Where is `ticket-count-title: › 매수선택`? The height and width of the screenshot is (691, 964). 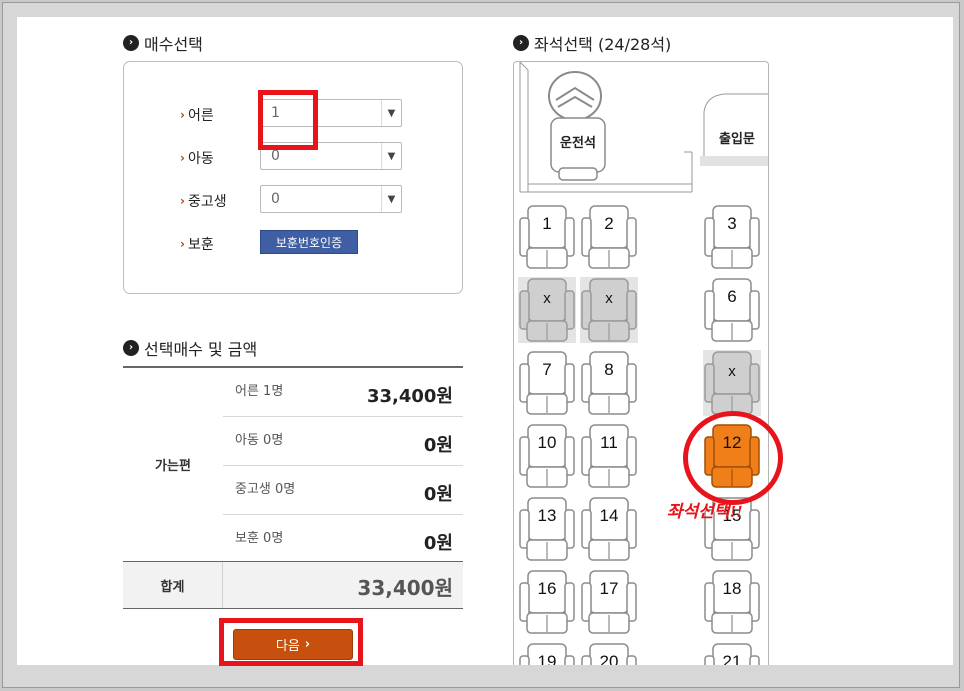 ticket-count-title: › 매수선택 is located at coordinates (163, 43).